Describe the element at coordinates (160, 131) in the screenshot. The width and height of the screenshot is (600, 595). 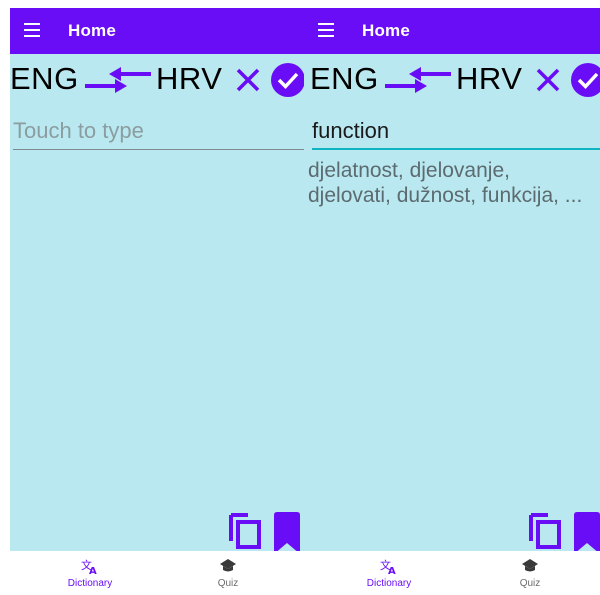
I see `search-input: Touch to type` at that location.